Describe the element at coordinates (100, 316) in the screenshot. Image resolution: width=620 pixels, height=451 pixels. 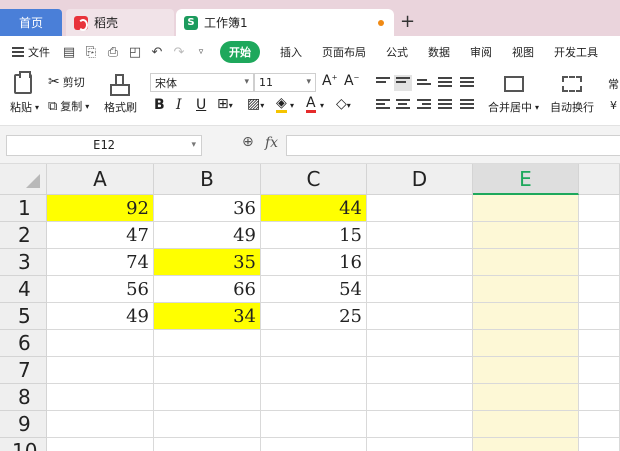
I see `cell-a5: 49` at that location.